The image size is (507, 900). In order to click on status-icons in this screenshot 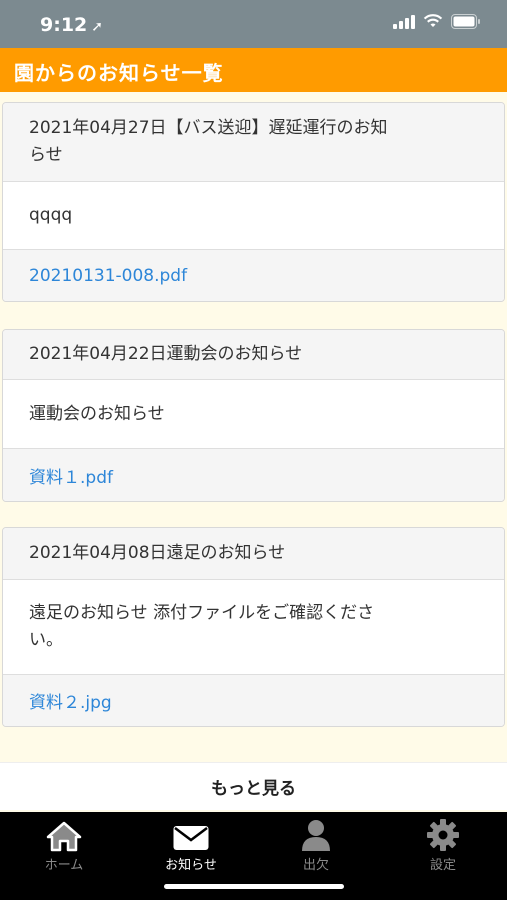, I will do `click(437, 21)`.